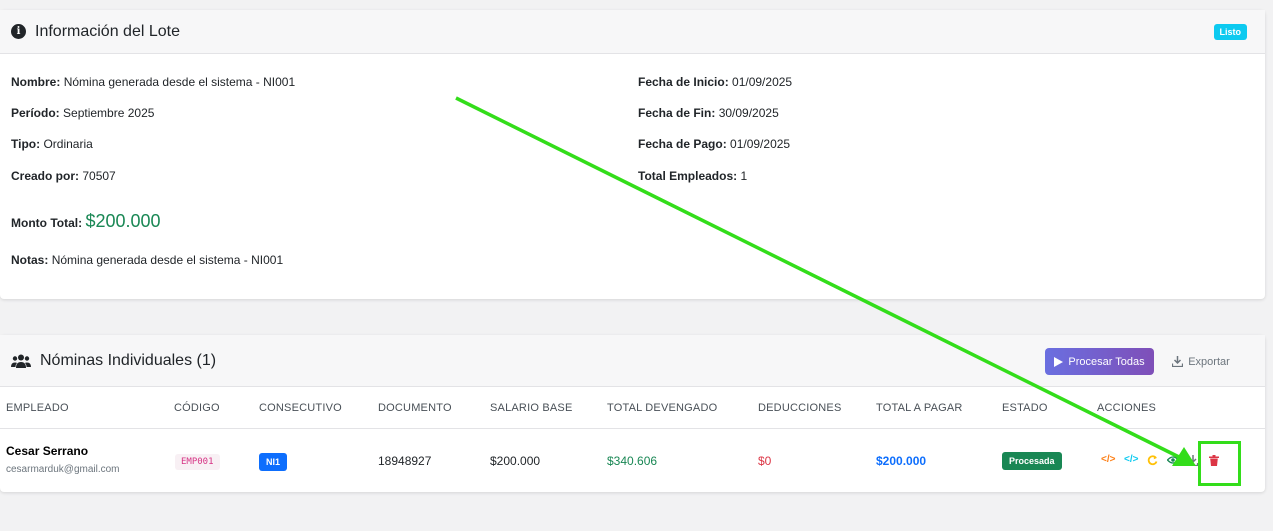 The width and height of the screenshot is (1273, 531). Describe the element at coordinates (901, 461) in the screenshot. I see `total-pagar-value: $200.000` at that location.